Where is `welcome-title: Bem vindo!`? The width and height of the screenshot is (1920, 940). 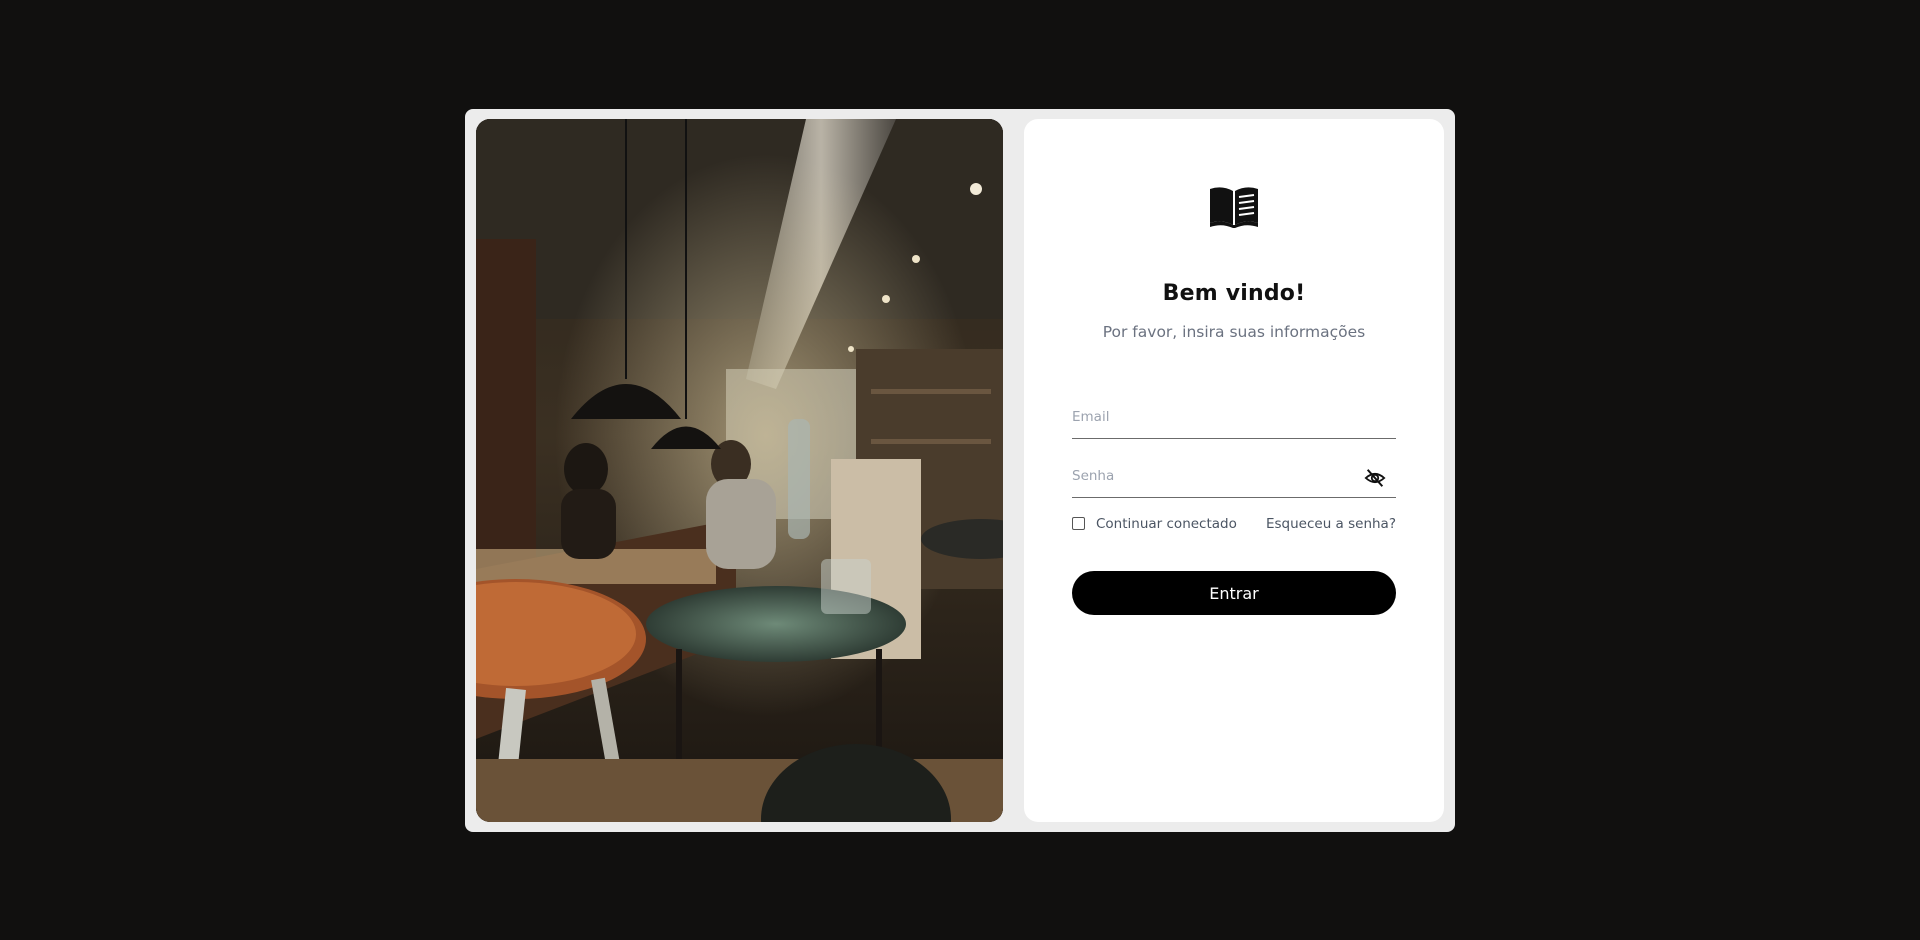 welcome-title: Bem vindo! is located at coordinates (1234, 293).